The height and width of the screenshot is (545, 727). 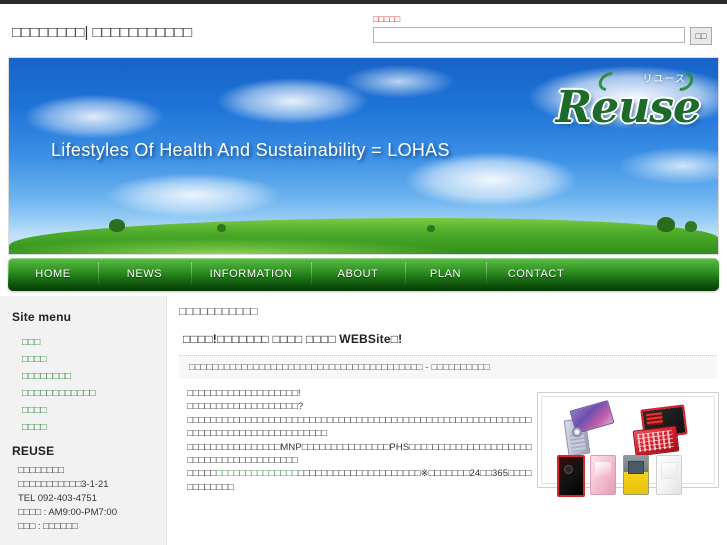 I want to click on site-header: □□□□□□□□| □□□□□□□□□□□ □□□□□ □□, so click(x=363, y=30).